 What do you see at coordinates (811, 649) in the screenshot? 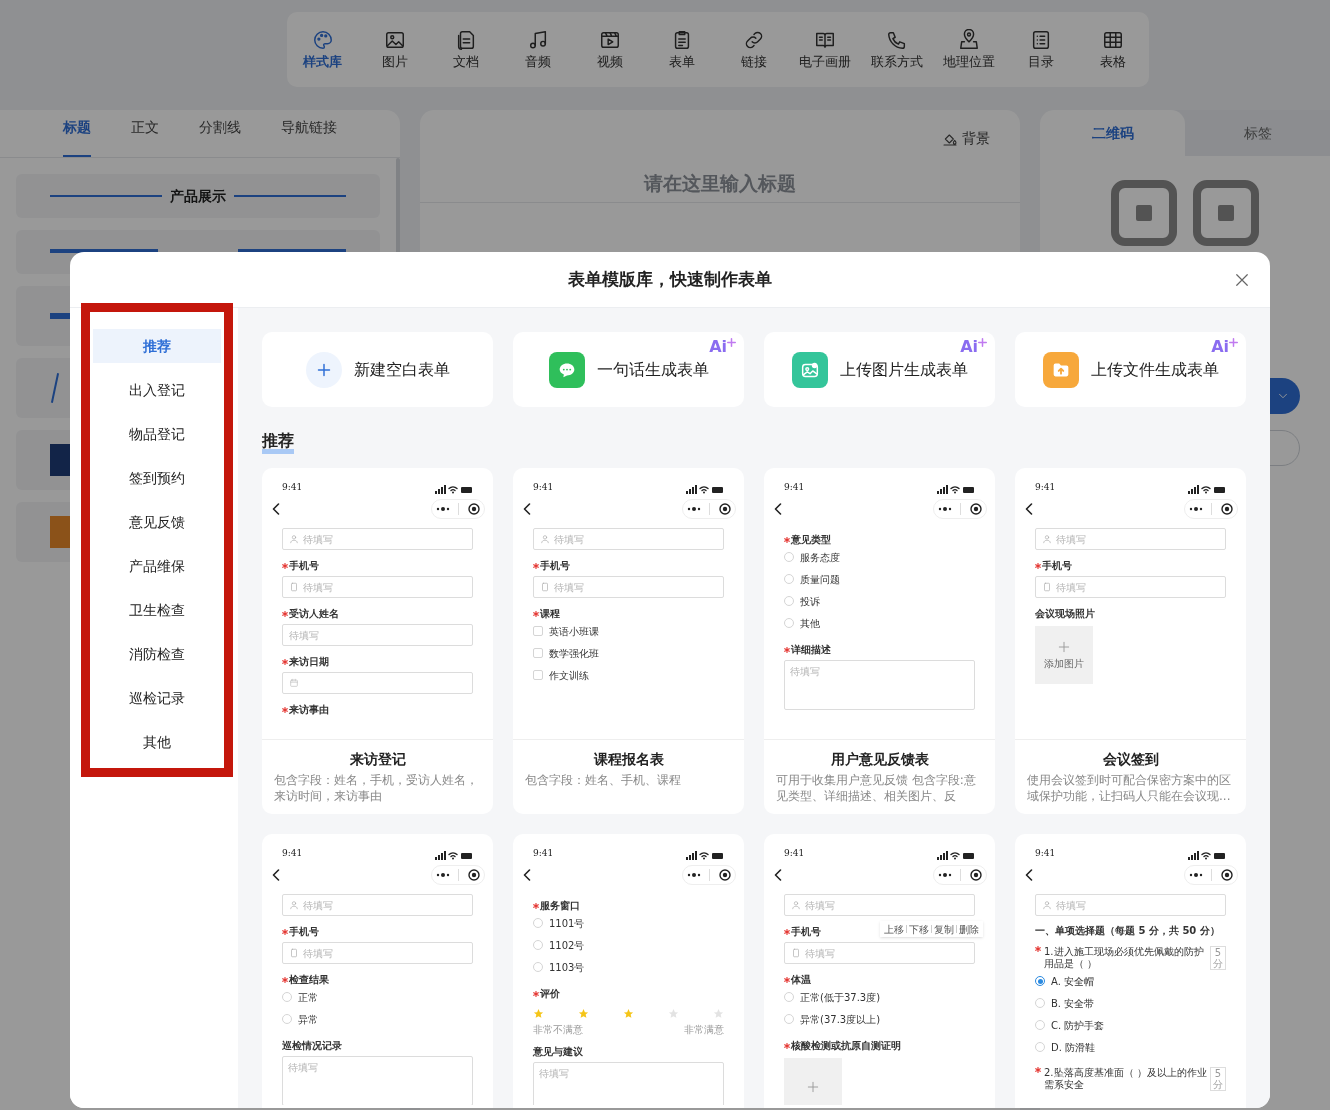
I see `field-label: 详细描述` at bounding box center [811, 649].